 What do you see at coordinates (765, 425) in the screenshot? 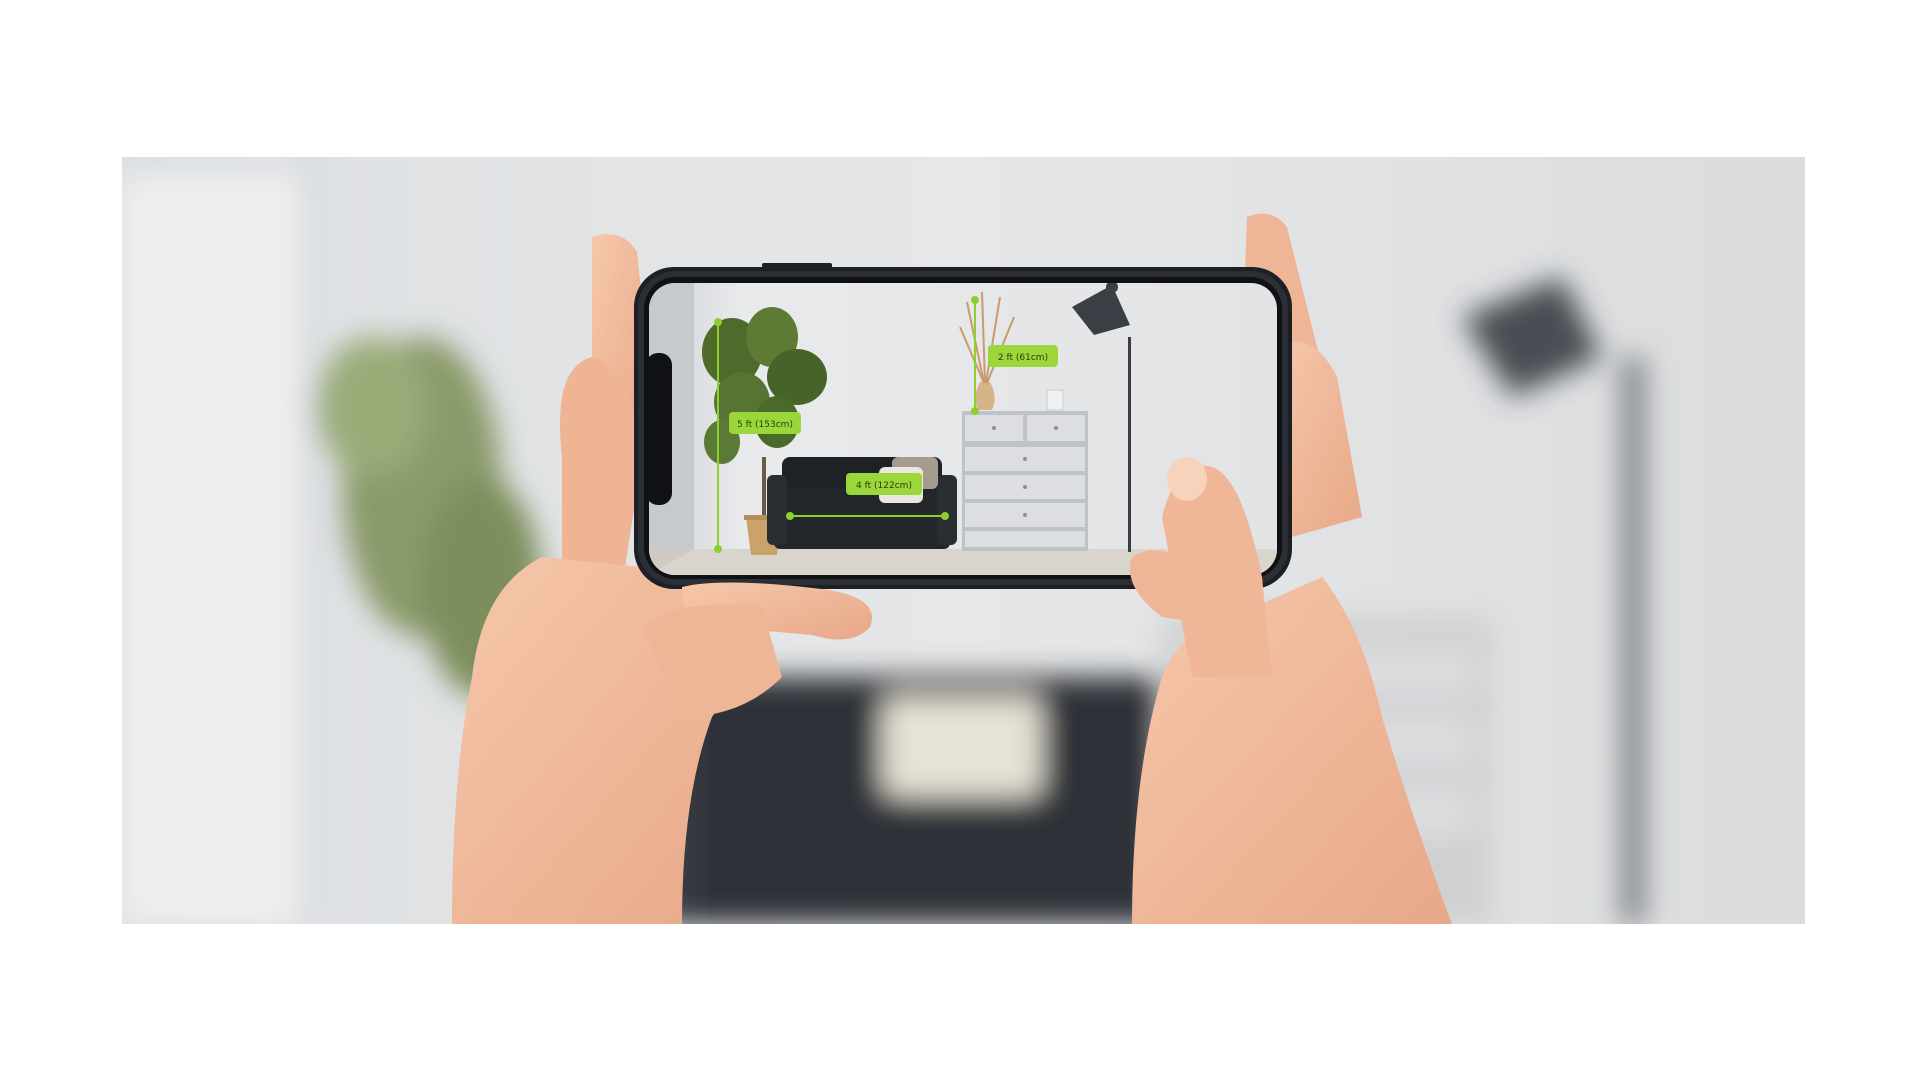
I see `plant-height-label: 5 ft (153cm)` at bounding box center [765, 425].